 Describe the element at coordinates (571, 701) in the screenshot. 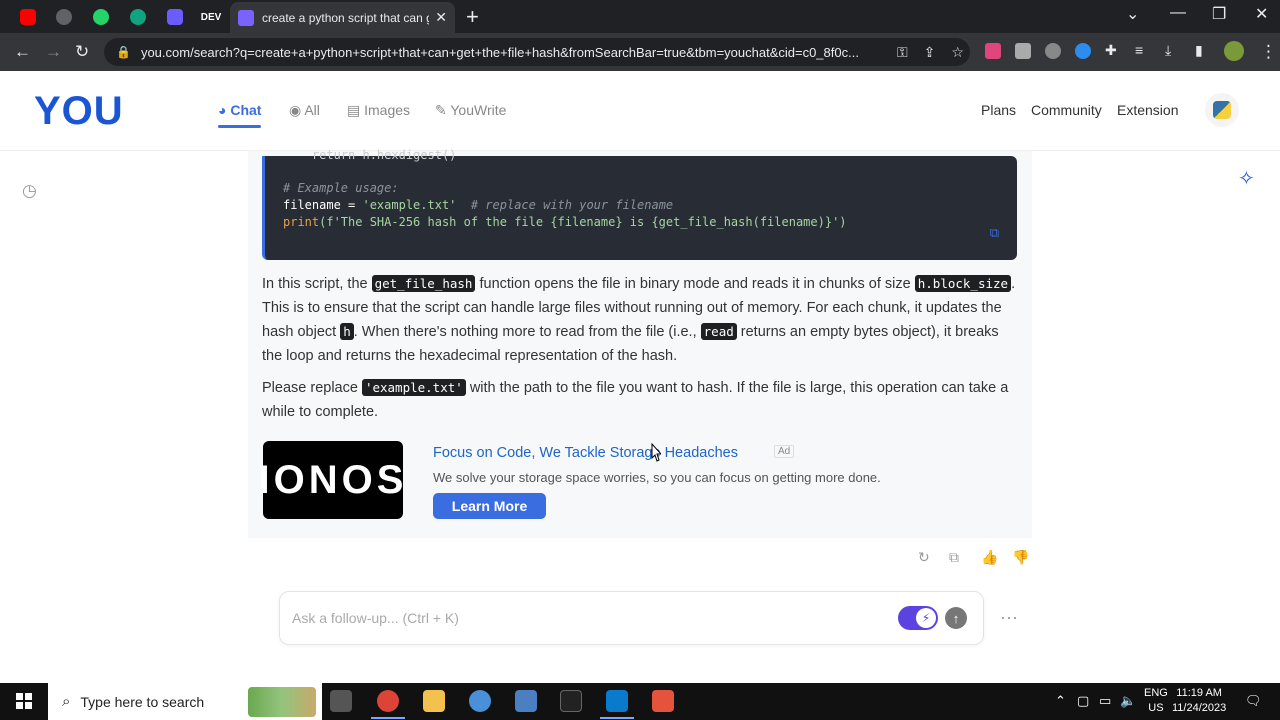

I see `terminal-icon` at that location.